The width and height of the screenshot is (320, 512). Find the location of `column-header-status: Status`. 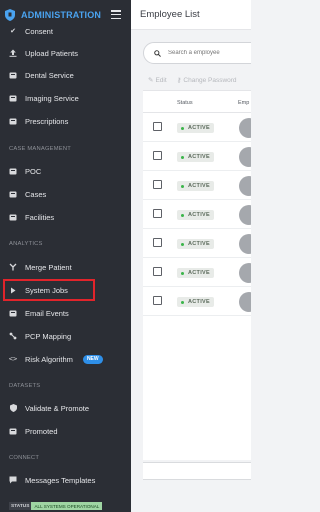

column-header-status: Status is located at coordinates (185, 103).